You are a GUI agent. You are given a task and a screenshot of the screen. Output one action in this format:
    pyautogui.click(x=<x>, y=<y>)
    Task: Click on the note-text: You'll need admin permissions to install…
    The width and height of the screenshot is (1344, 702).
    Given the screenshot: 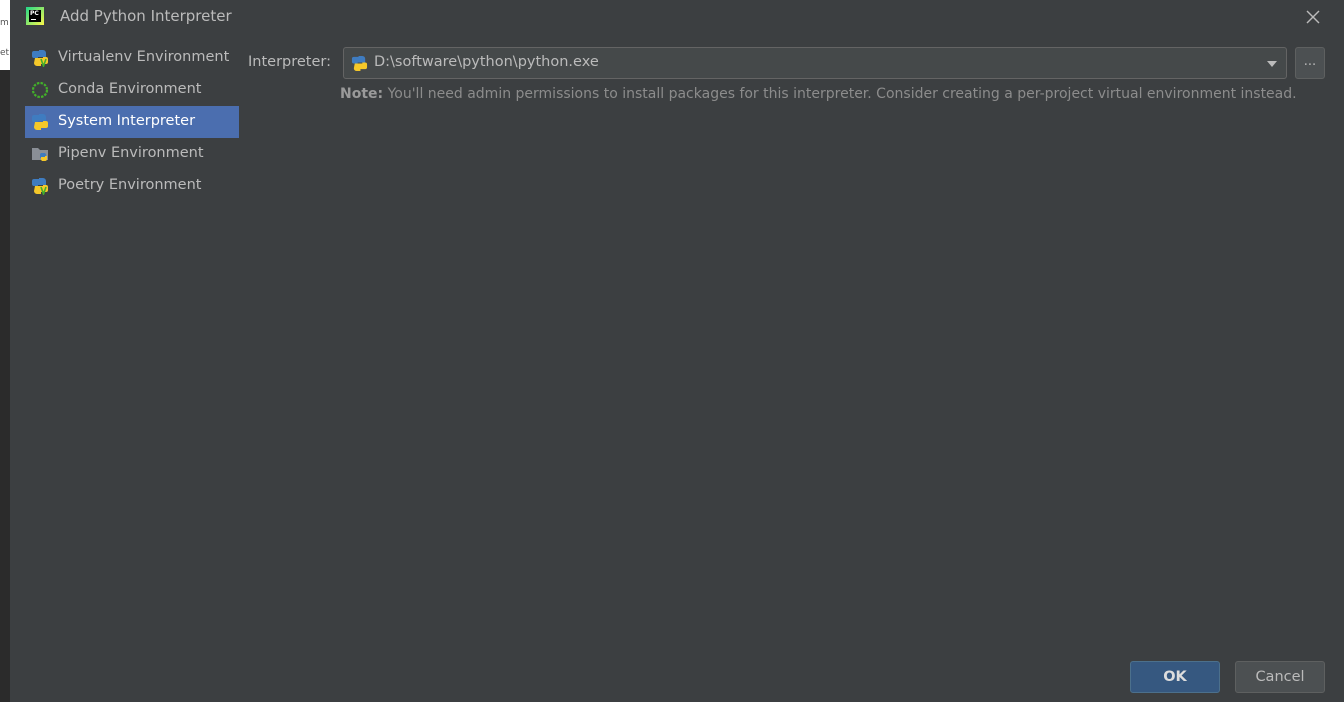 What is the action you would take?
    pyautogui.click(x=840, y=94)
    